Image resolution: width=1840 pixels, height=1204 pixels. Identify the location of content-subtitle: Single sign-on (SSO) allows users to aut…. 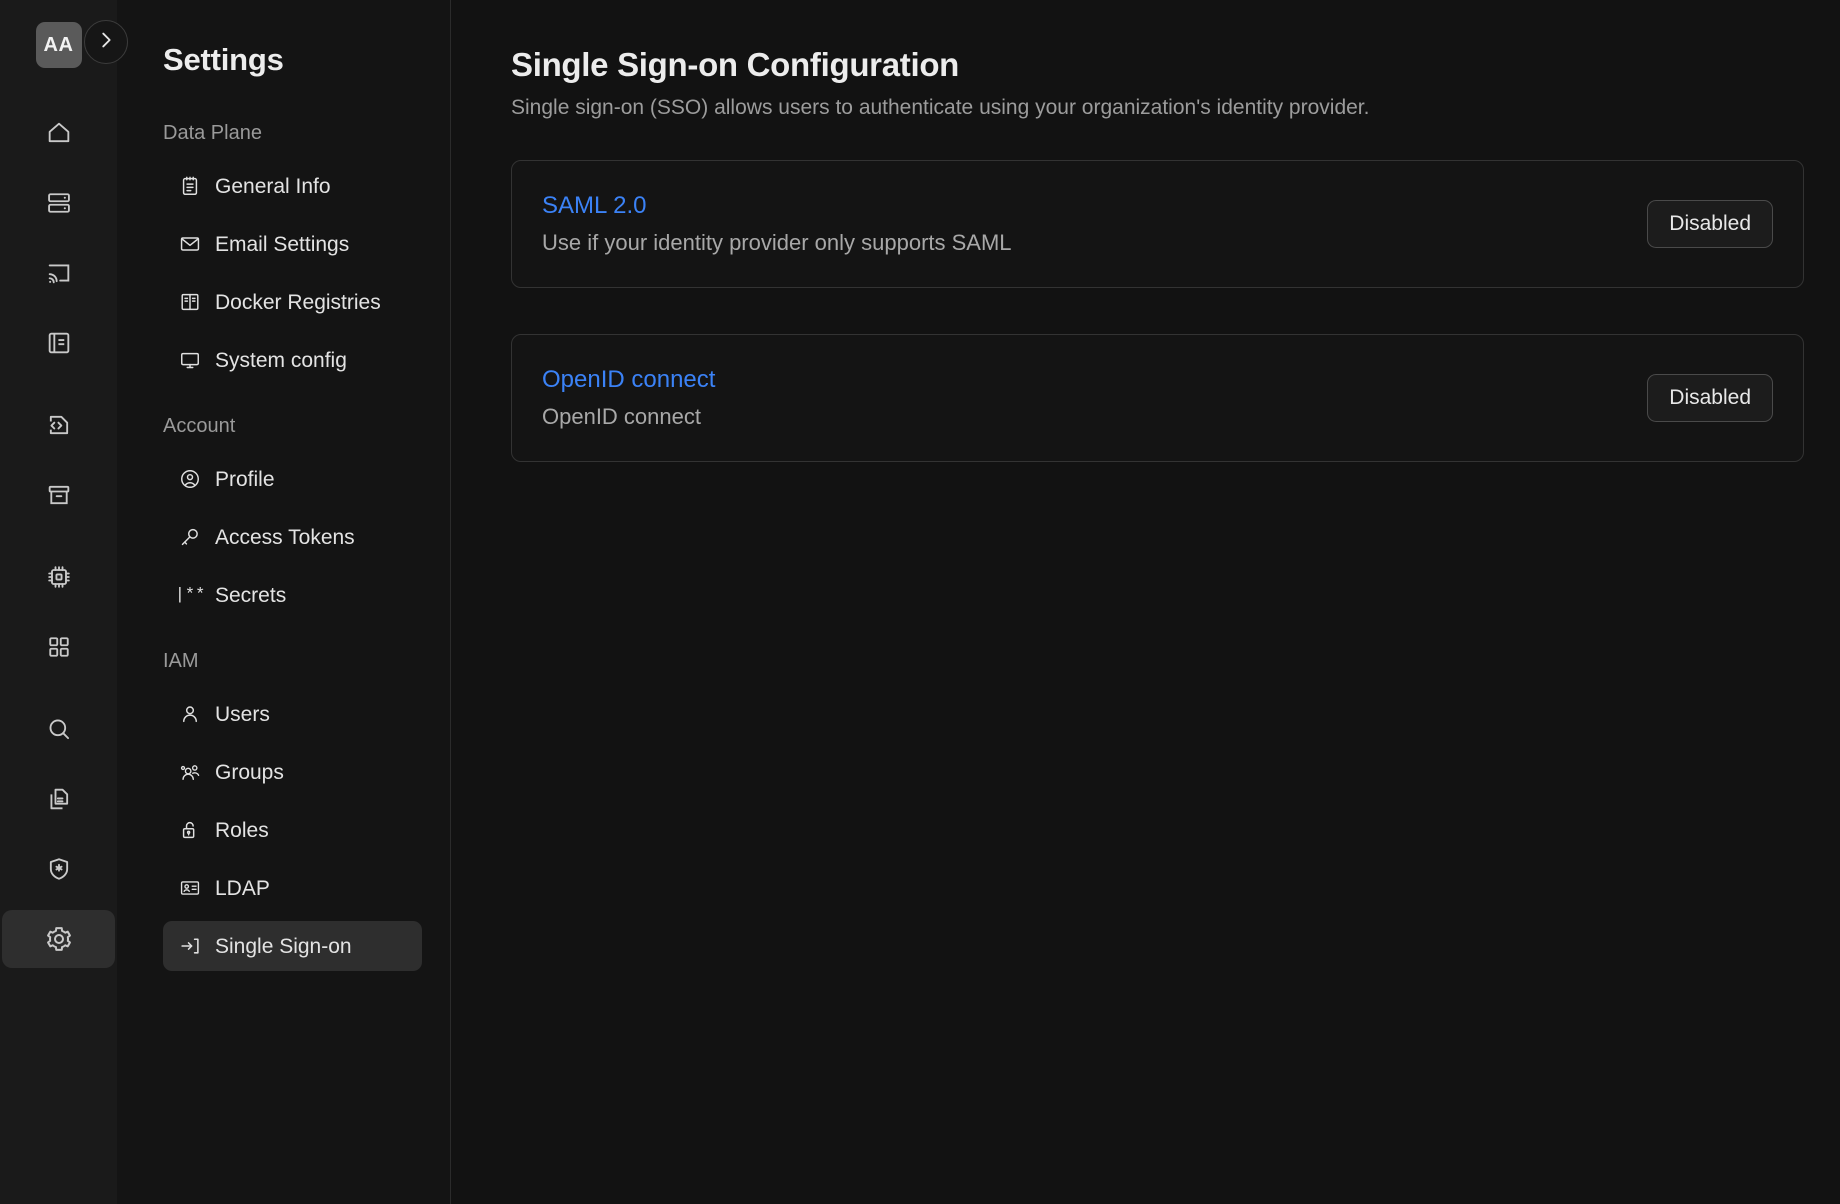
(940, 107).